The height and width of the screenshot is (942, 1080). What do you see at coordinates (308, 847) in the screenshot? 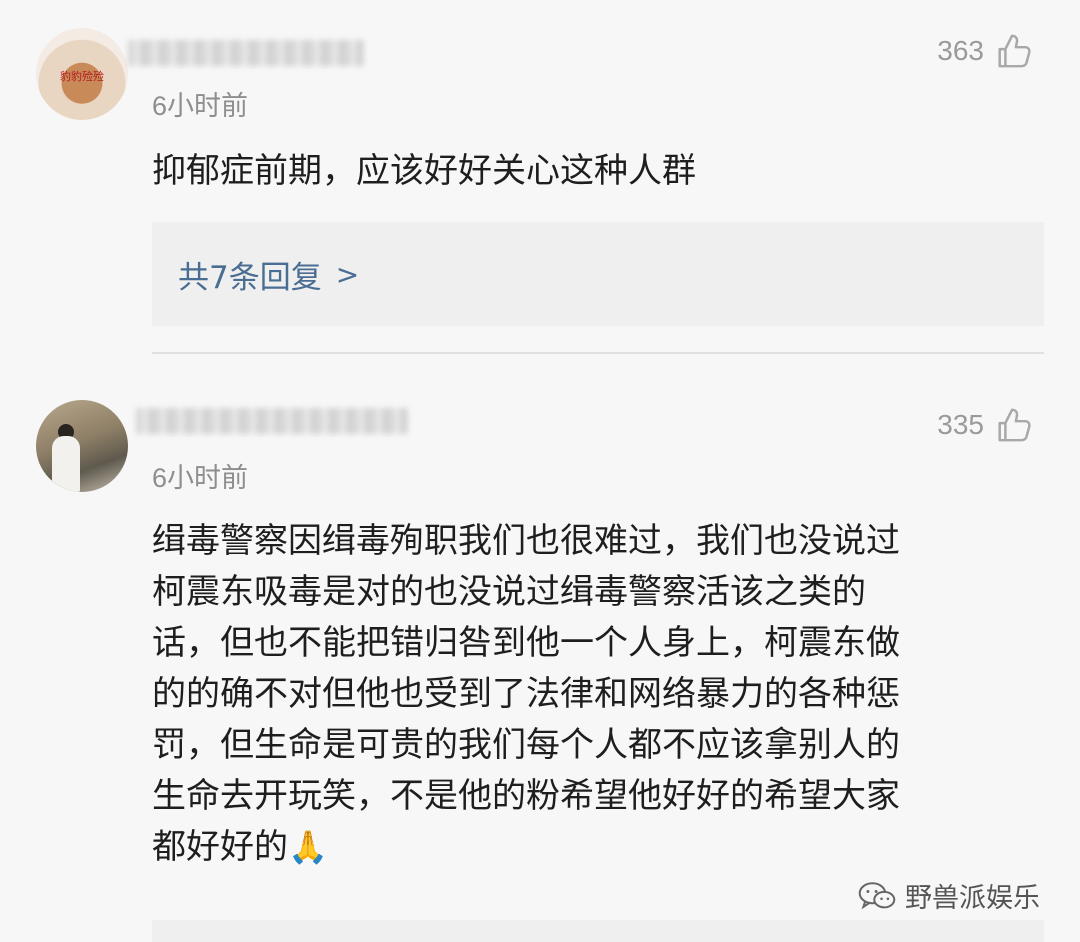
I see `praying-hands-emoji: 🙏` at bounding box center [308, 847].